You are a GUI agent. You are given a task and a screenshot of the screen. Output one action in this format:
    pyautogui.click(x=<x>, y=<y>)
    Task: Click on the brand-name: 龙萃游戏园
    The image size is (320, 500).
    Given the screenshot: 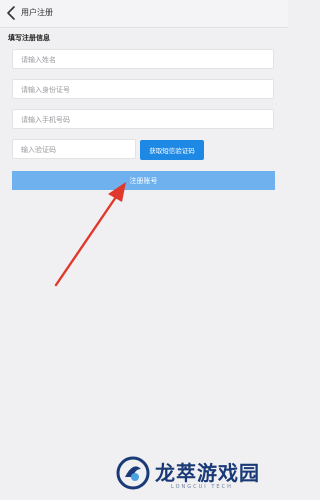 What is the action you would take?
    pyautogui.click(x=207, y=473)
    